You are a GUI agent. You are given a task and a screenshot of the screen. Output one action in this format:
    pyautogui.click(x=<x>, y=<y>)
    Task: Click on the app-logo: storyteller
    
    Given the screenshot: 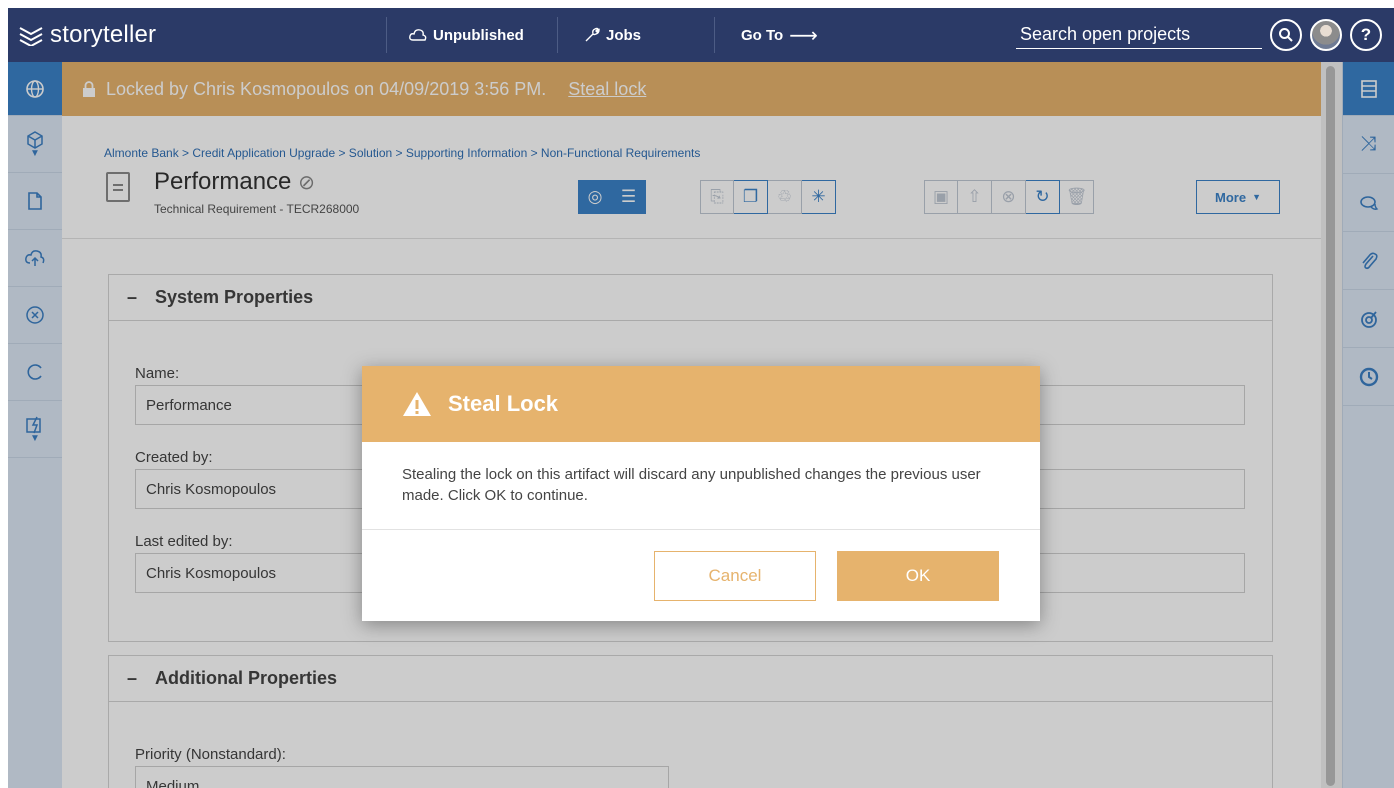 What is the action you would take?
    pyautogui.click(x=197, y=35)
    